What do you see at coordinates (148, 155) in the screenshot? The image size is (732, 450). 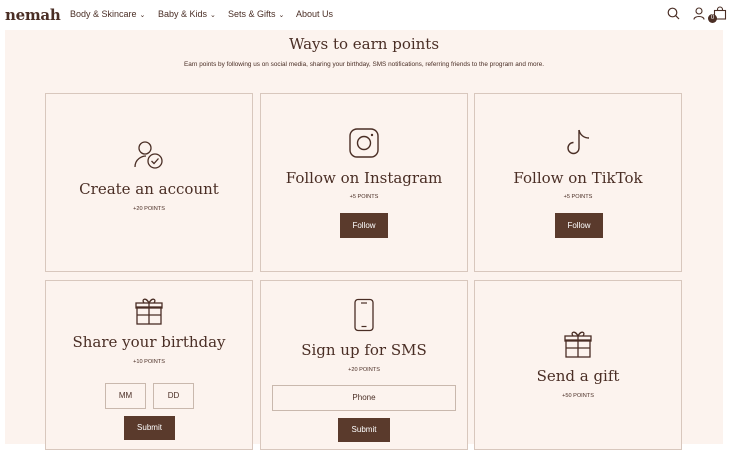 I see `user-check-icon` at bounding box center [148, 155].